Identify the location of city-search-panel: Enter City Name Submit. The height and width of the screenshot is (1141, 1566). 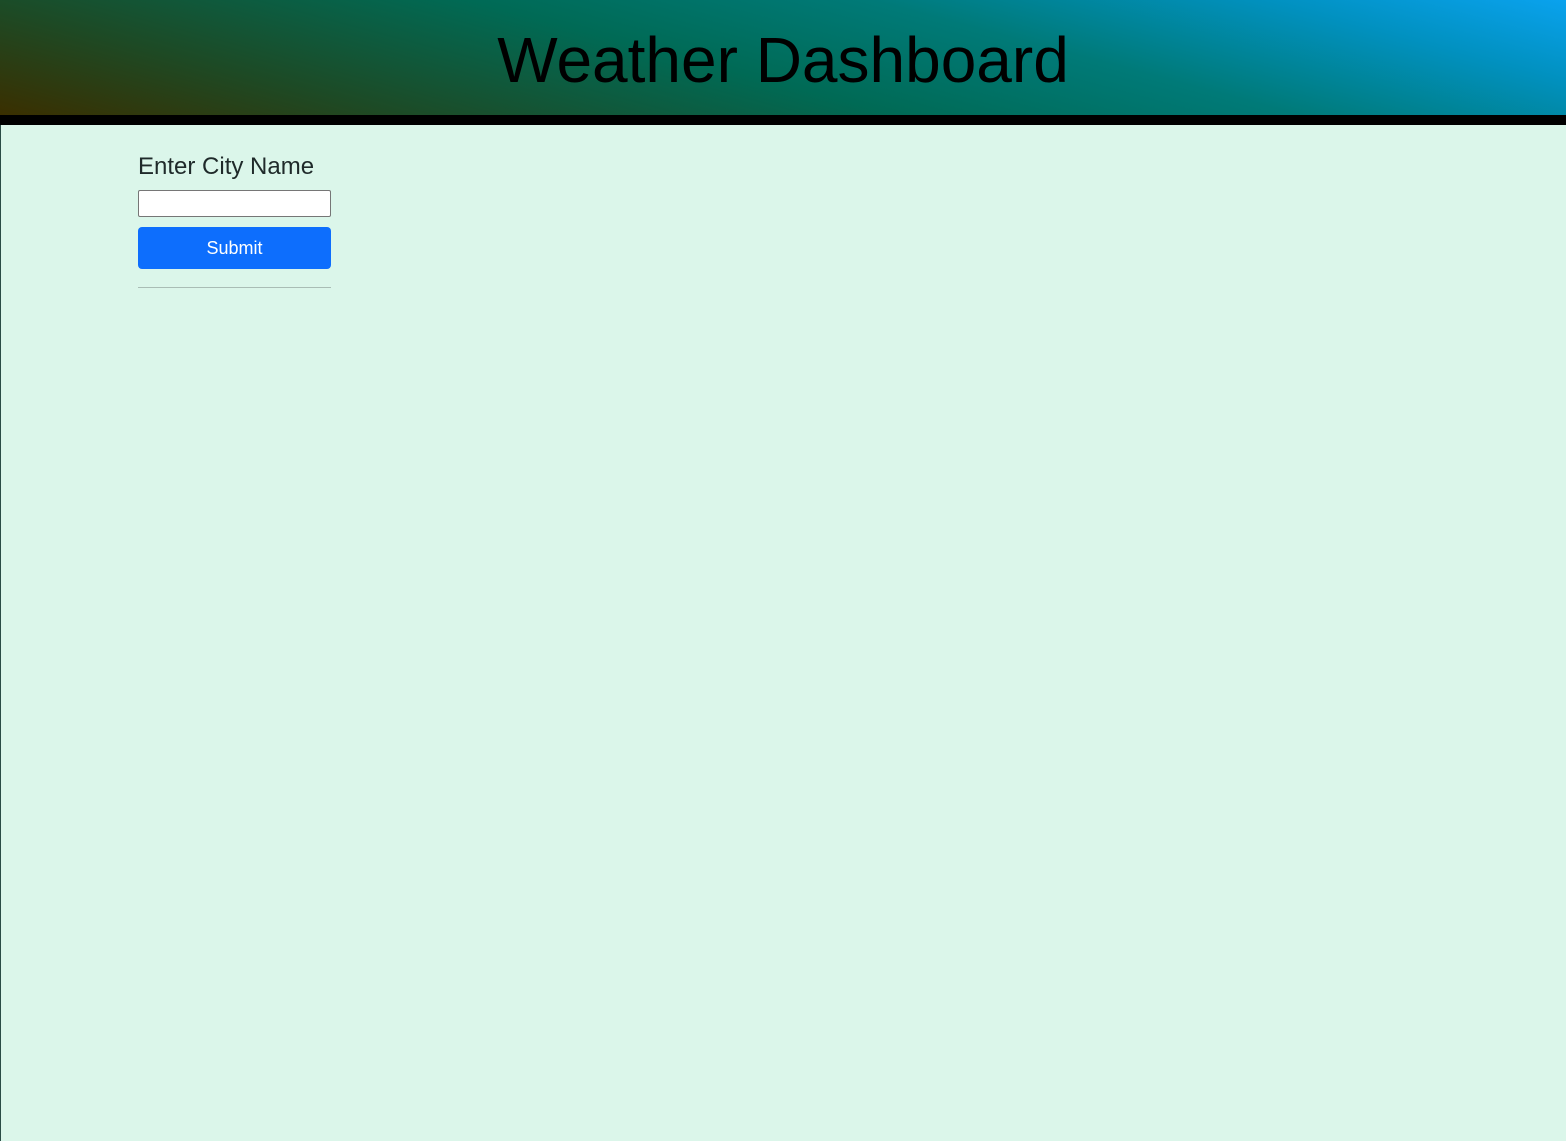
(234, 219).